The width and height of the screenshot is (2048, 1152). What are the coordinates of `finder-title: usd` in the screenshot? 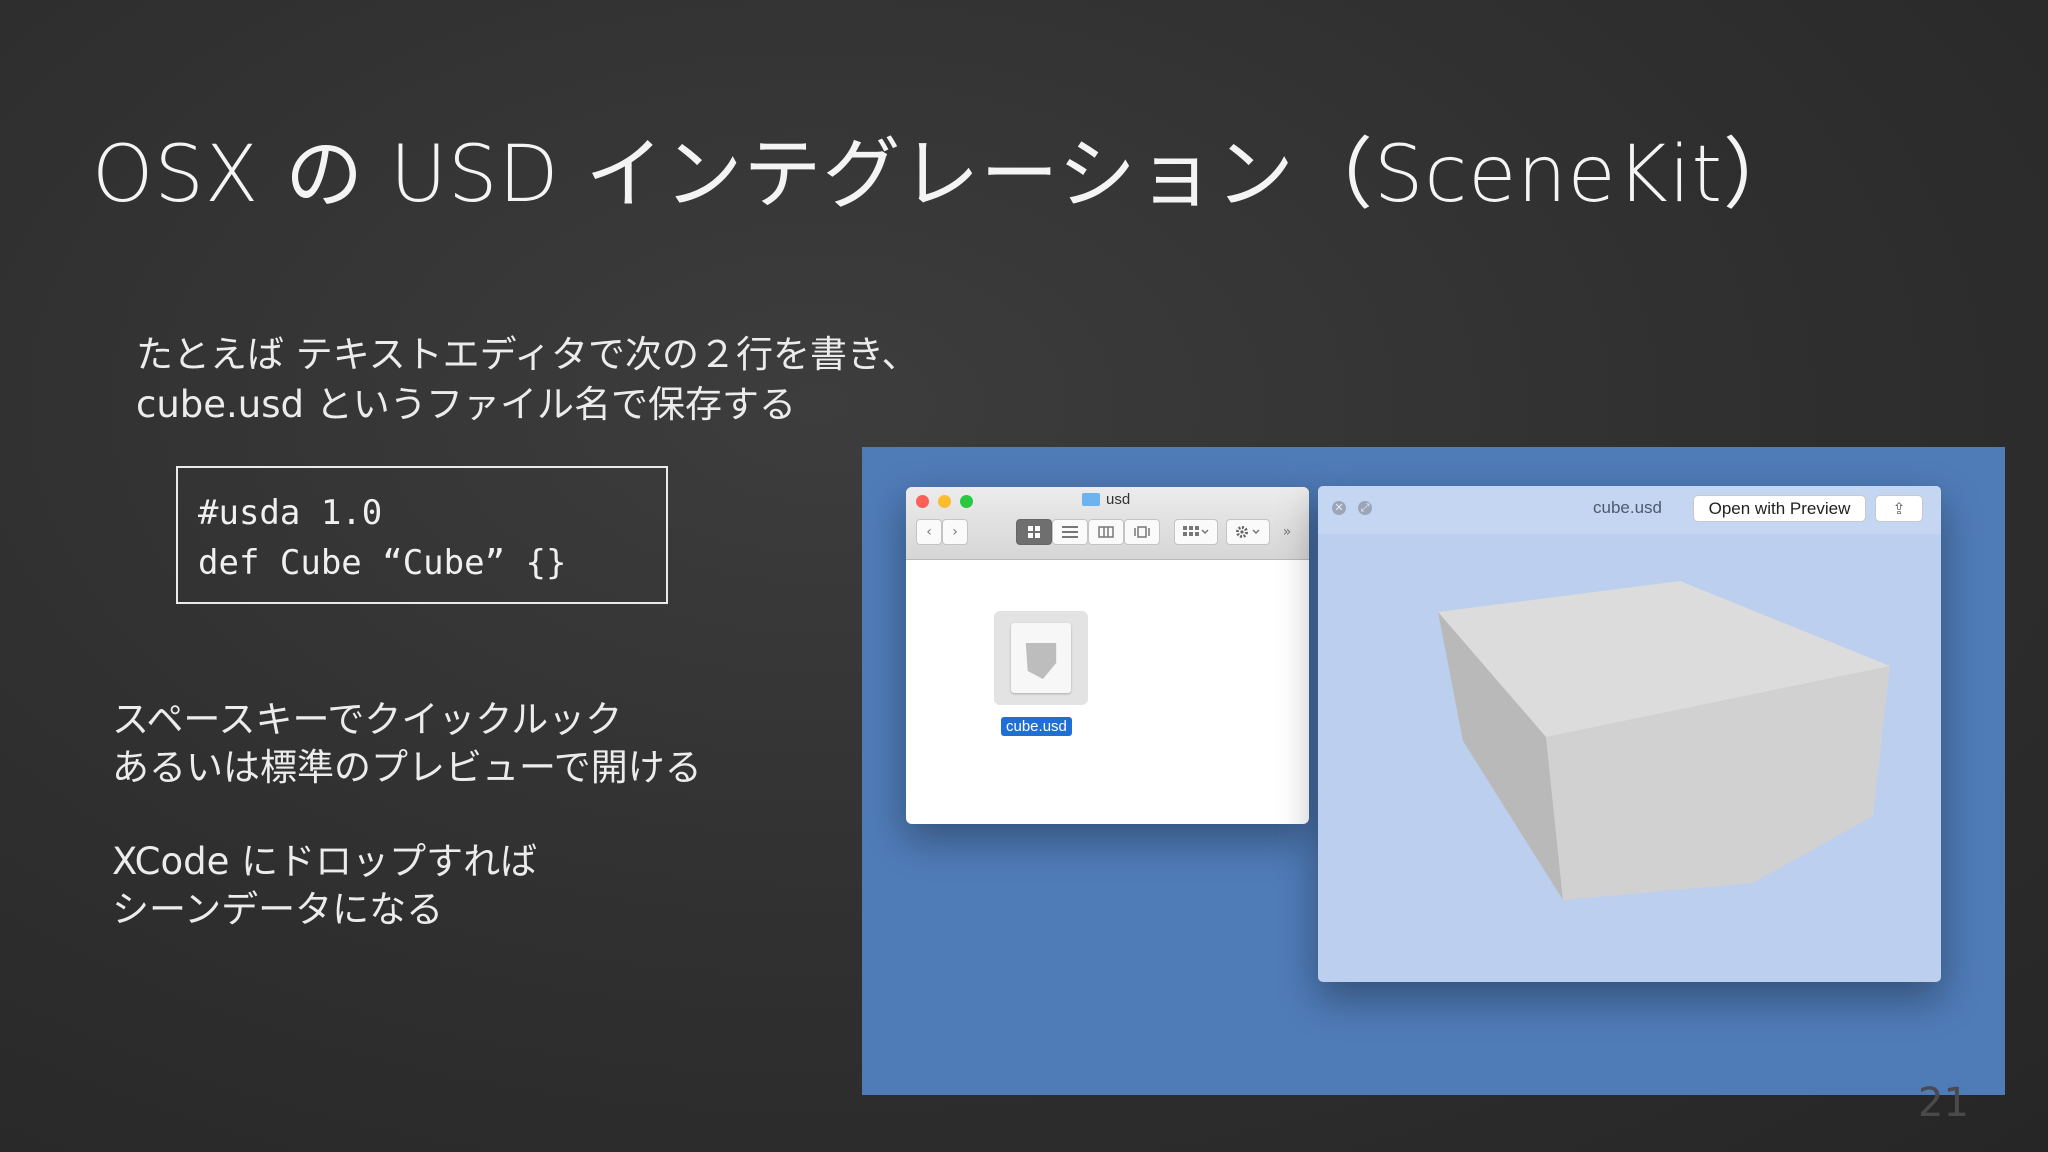 It's located at (1106, 499).